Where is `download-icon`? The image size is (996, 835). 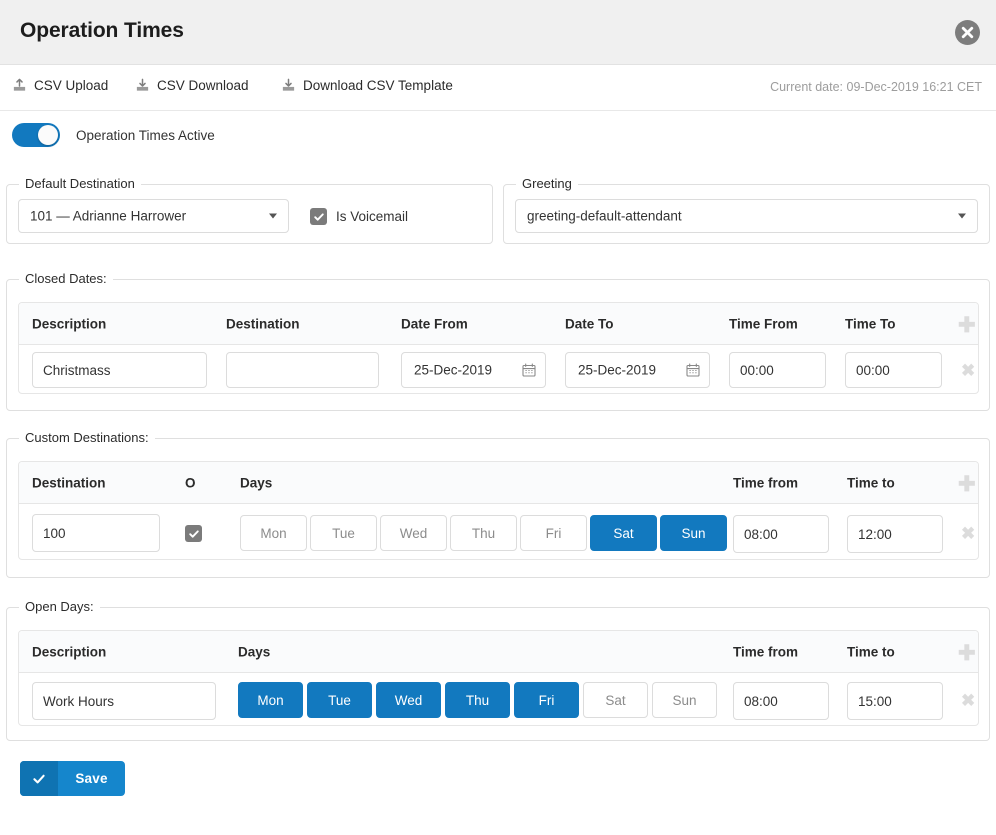
download-icon is located at coordinates (288, 85).